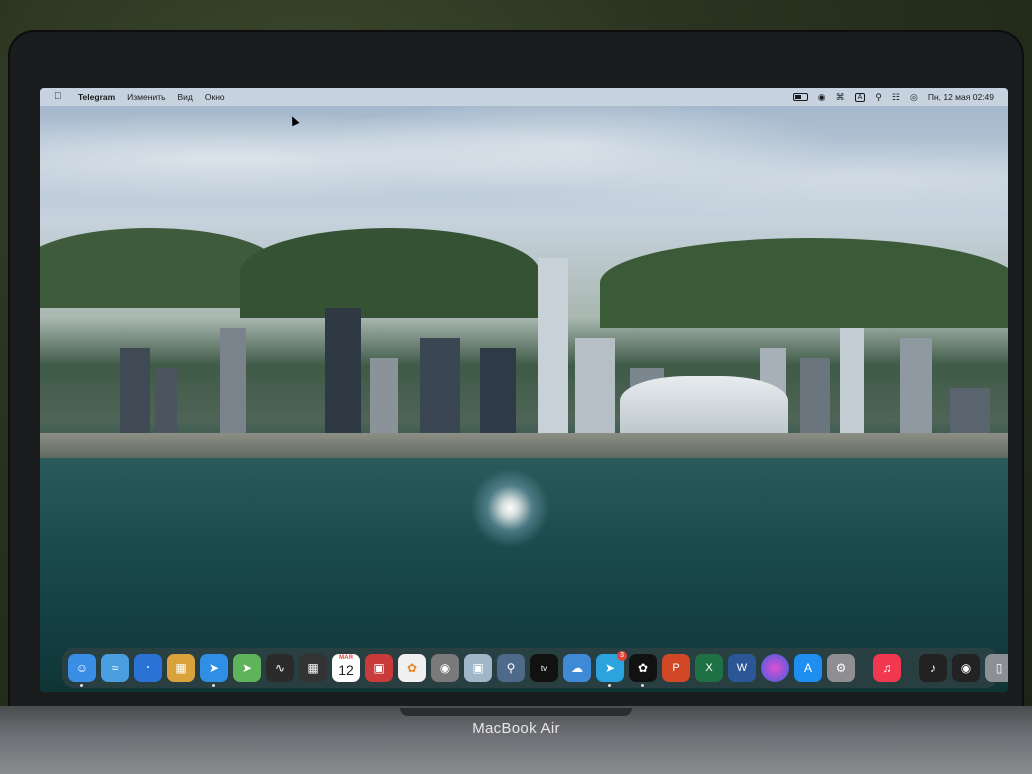 The image size is (1032, 774). Describe the element at coordinates (775, 668) in the screenshot. I see `siri-dock-icon` at that location.